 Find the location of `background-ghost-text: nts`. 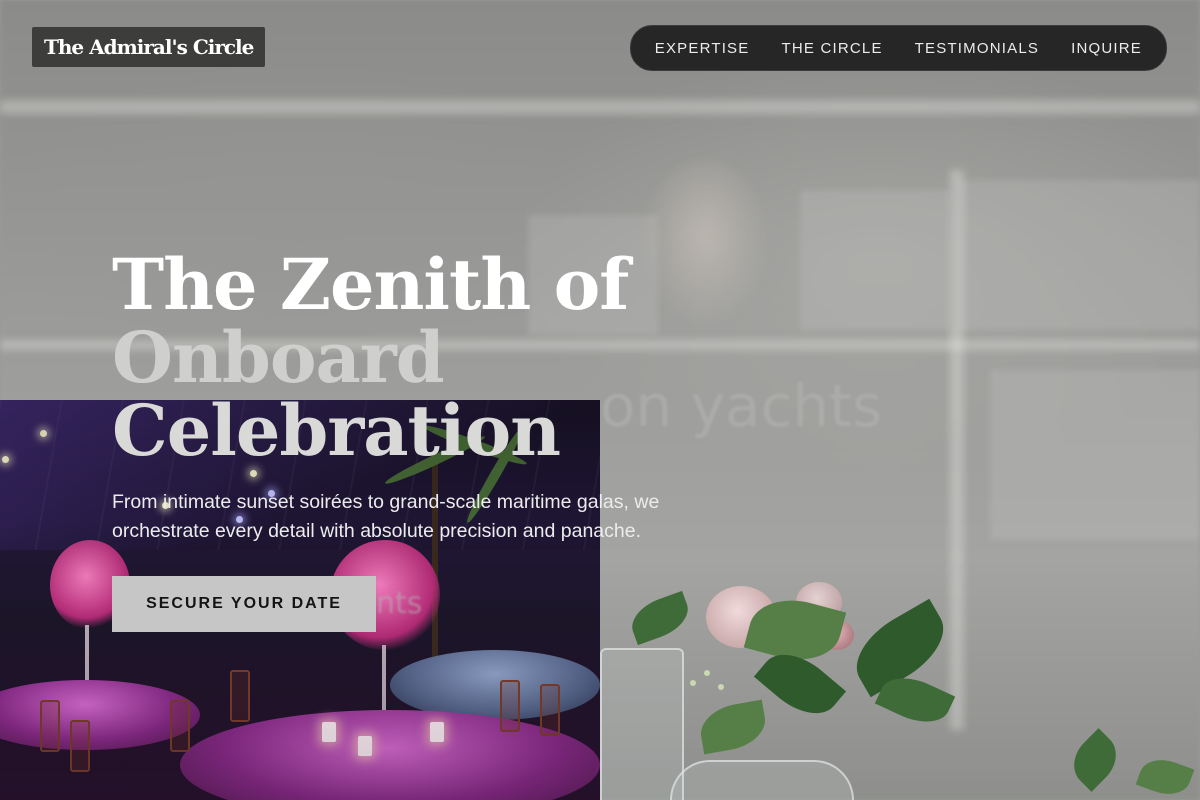

background-ghost-text: nts is located at coordinates (399, 603).